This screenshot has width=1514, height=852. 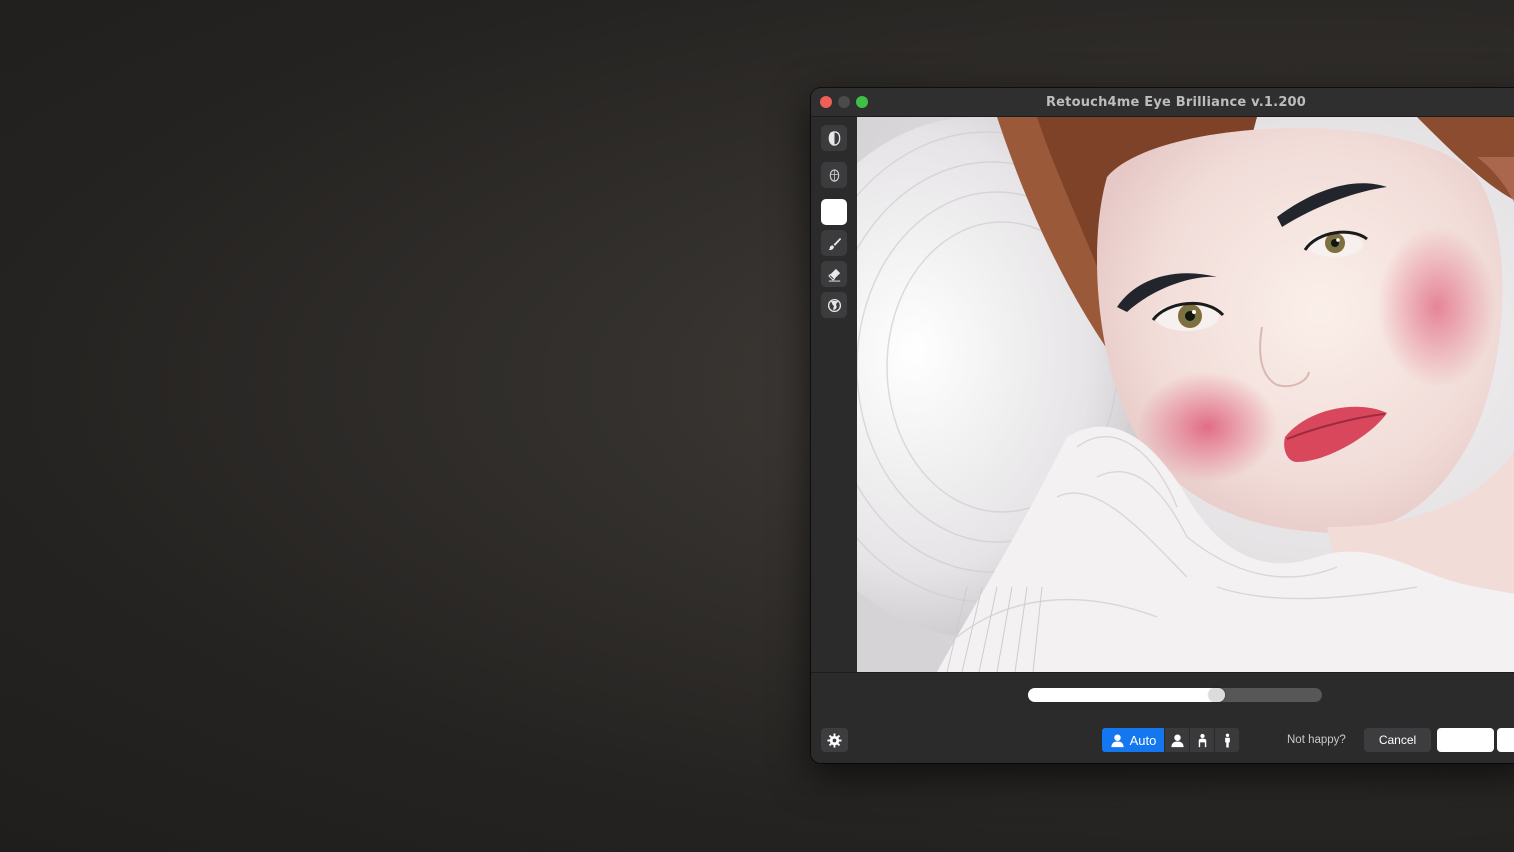 What do you see at coordinates (1316, 740) in the screenshot?
I see `not-happy-link: Not happy?` at bounding box center [1316, 740].